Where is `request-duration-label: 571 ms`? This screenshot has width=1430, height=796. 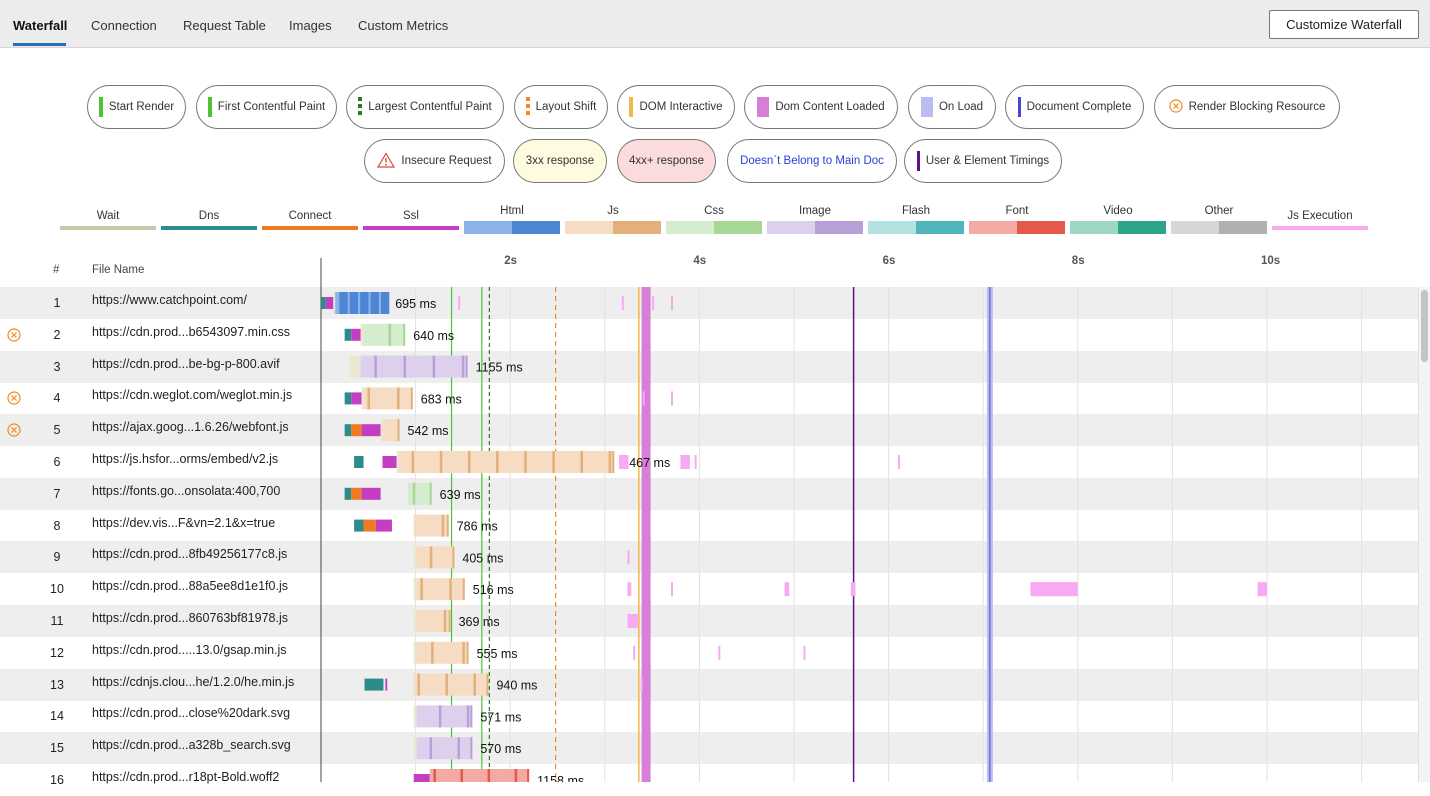
request-duration-label: 571 ms is located at coordinates (500, 717).